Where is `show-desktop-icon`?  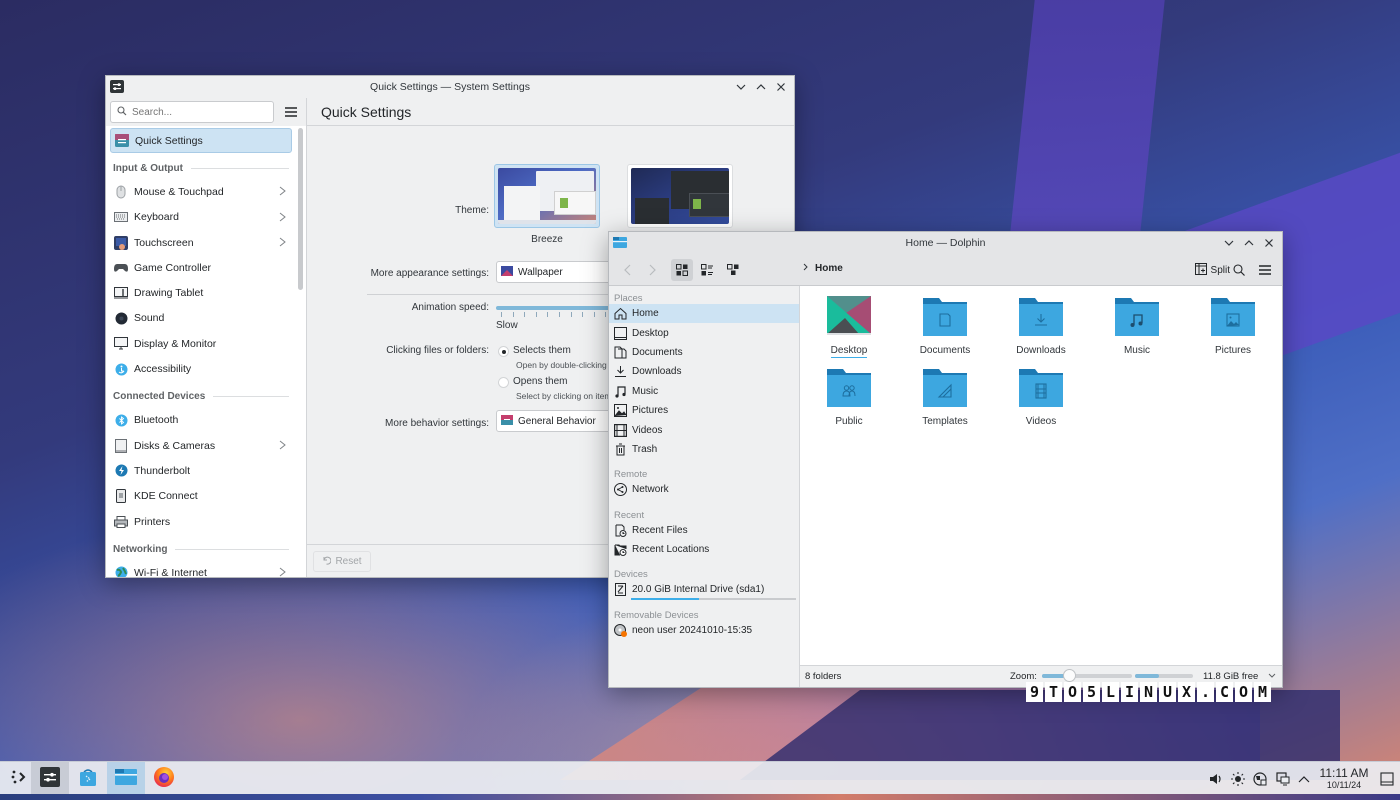
show-desktop-icon is located at coordinates (1387, 779).